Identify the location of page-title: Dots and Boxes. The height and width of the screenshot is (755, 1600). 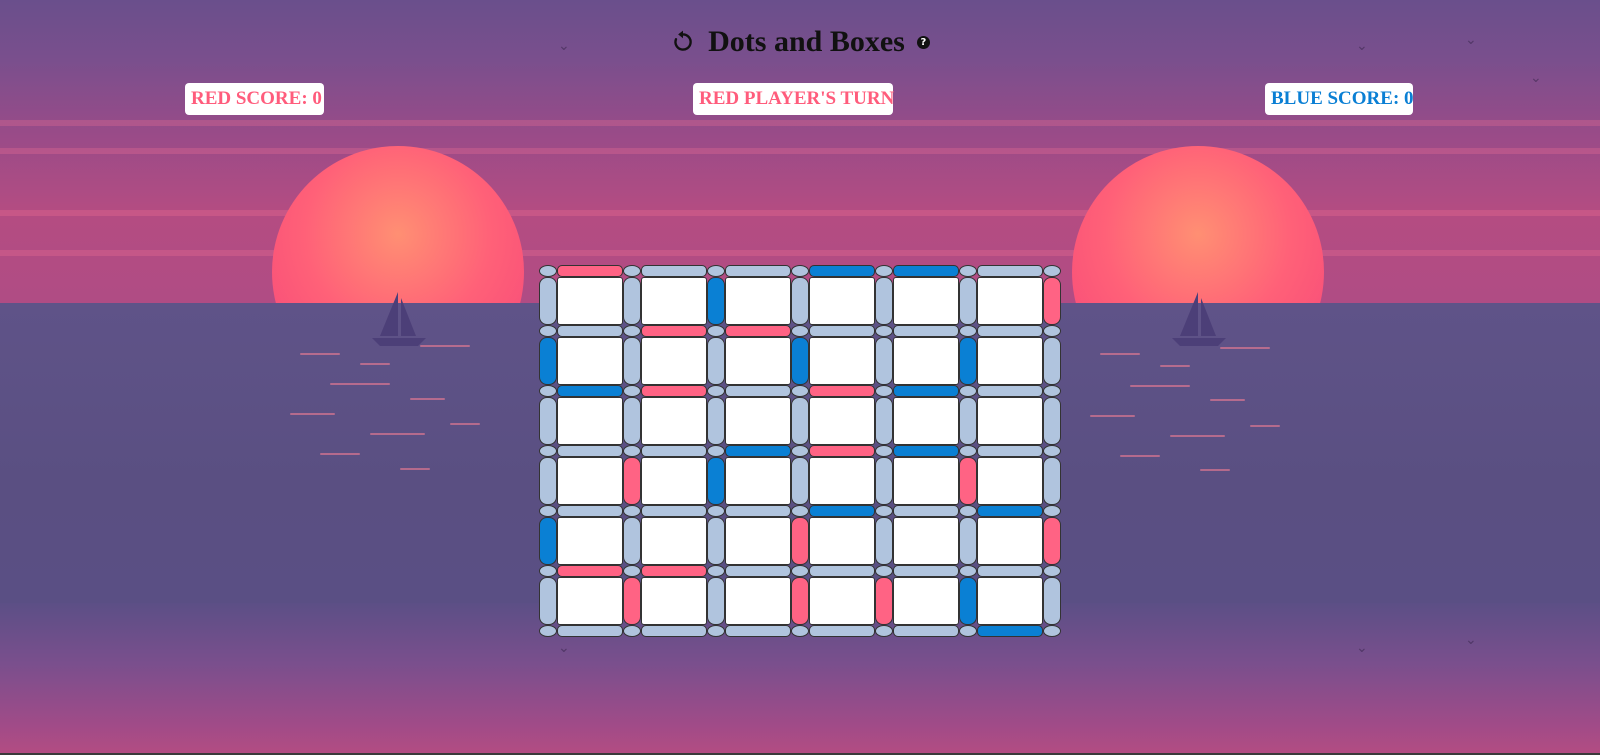
(806, 41).